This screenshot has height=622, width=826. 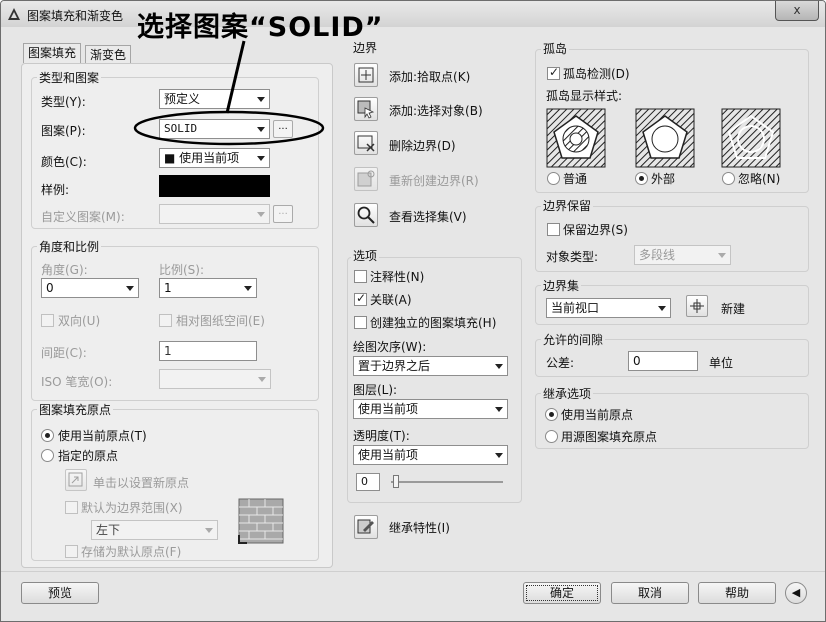 I want to click on island-outer-label: 外部, so click(x=663, y=179).